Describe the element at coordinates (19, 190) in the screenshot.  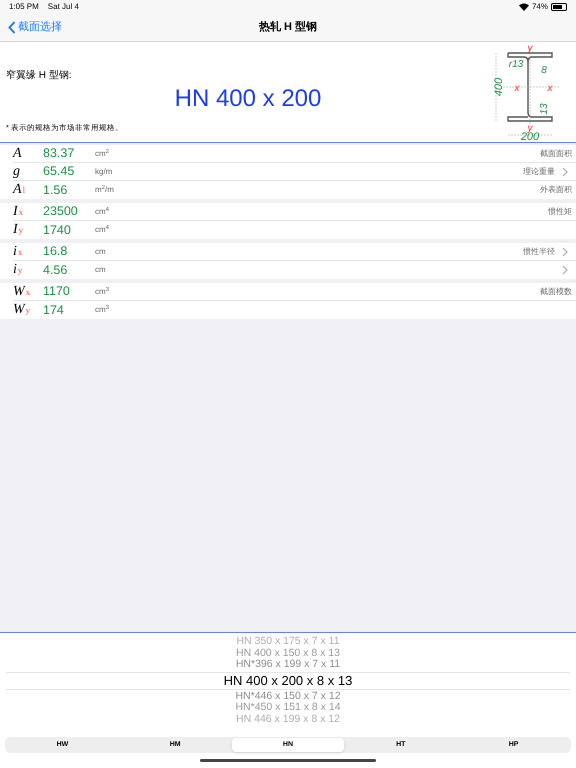
I see `property-symbol: Al` at that location.